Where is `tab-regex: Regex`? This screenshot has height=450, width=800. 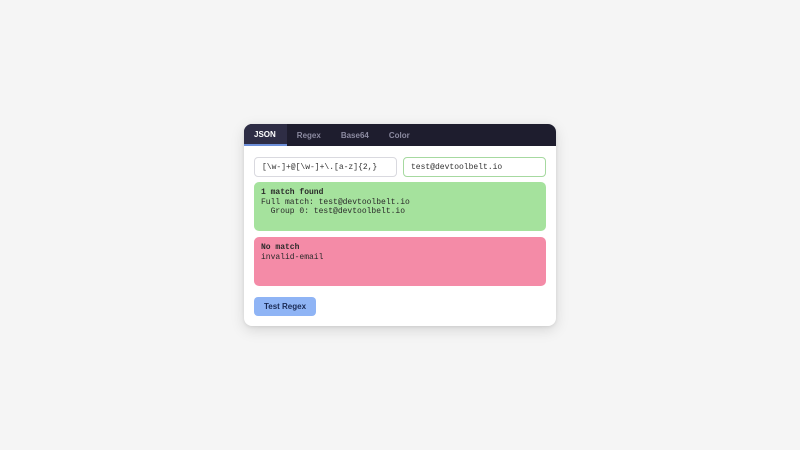 tab-regex: Regex is located at coordinates (309, 135).